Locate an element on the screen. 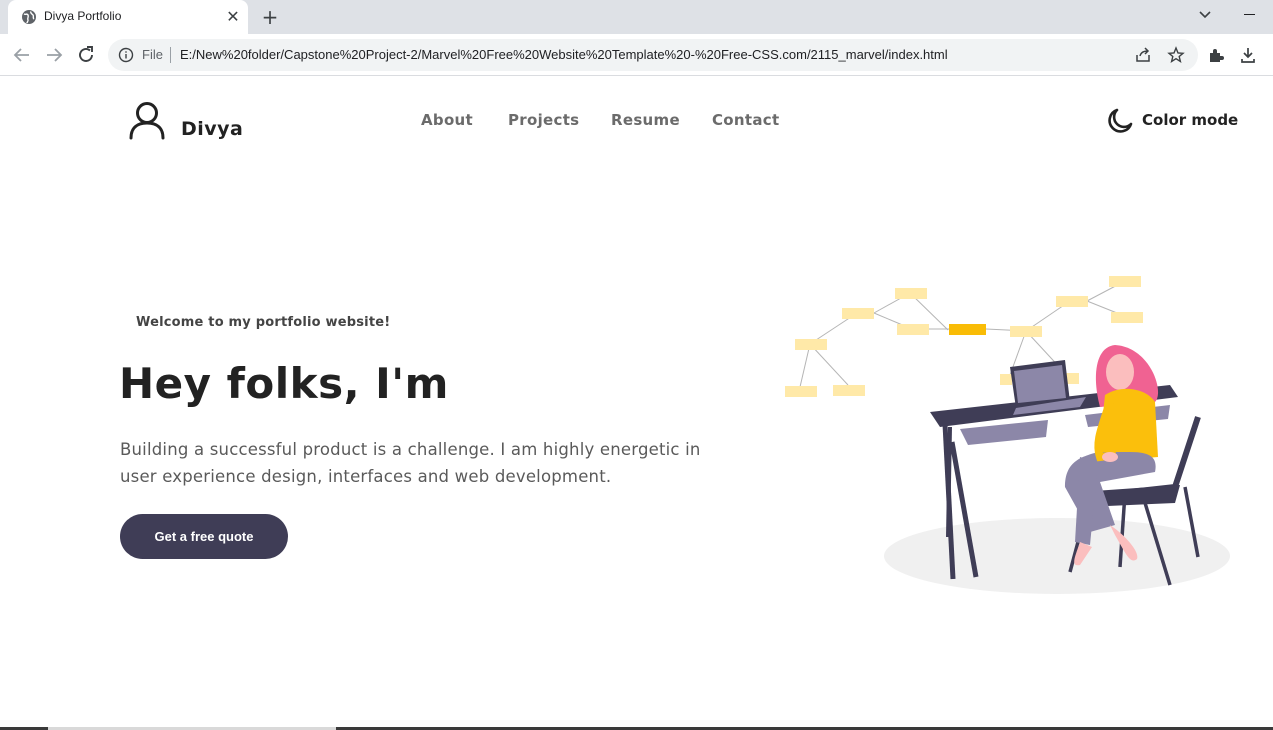 The width and height of the screenshot is (1273, 730). nav-link-about: About is located at coordinates (447, 120).